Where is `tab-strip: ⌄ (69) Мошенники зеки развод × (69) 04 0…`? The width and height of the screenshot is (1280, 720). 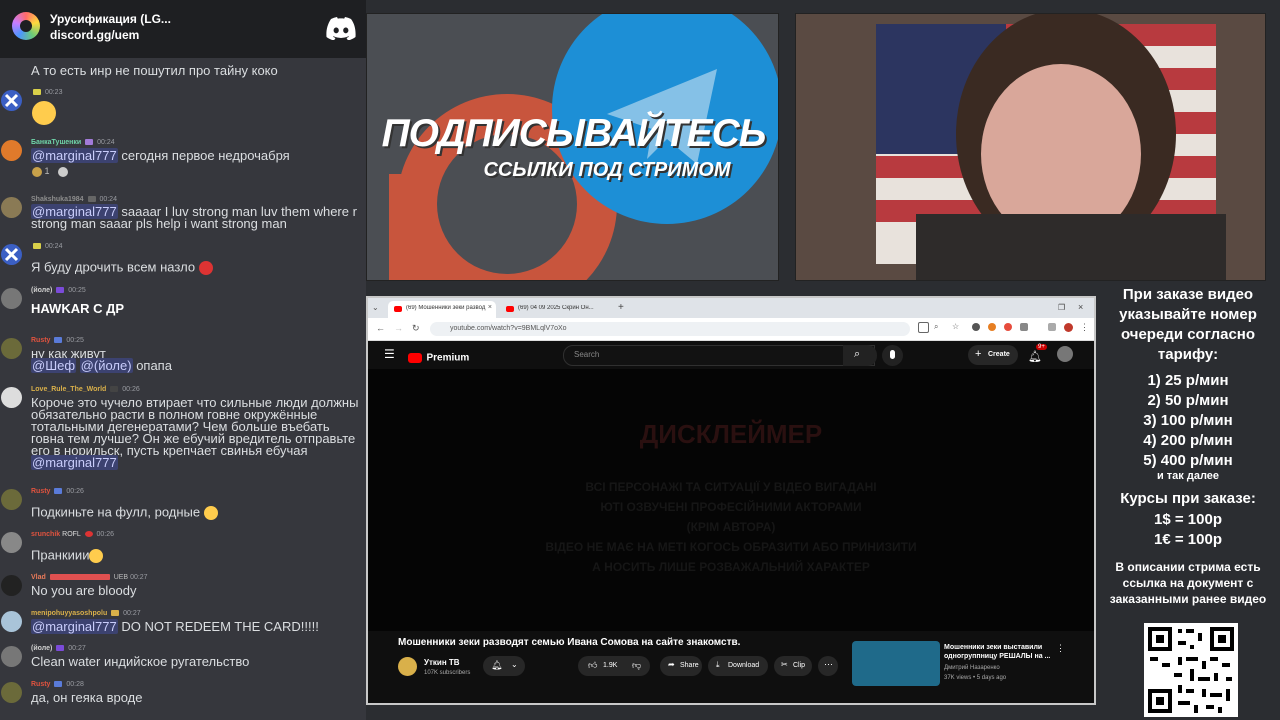
tab-strip: ⌄ (69) Мошенники зеки развод × (69) 04 0… is located at coordinates (731, 308).